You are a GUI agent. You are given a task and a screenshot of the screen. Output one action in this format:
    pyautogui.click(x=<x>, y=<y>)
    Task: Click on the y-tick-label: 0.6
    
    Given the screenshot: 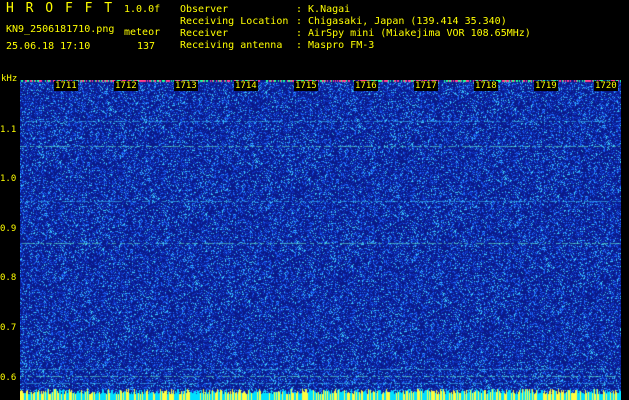 What is the action you would take?
    pyautogui.click(x=8, y=378)
    